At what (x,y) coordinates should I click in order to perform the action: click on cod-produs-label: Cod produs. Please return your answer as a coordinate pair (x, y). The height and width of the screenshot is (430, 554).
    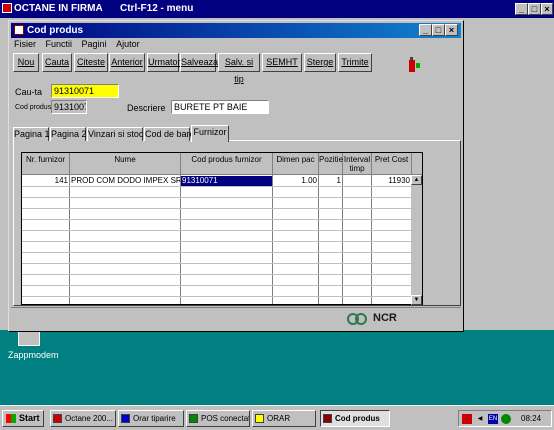
    Looking at the image, I should click on (33, 107).